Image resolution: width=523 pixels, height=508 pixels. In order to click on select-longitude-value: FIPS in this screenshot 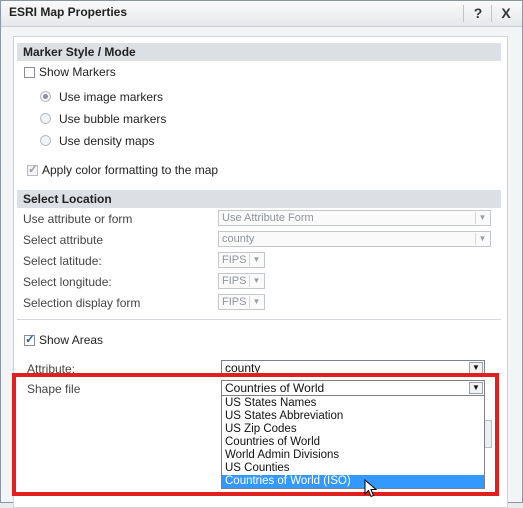, I will do `click(234, 281)`.